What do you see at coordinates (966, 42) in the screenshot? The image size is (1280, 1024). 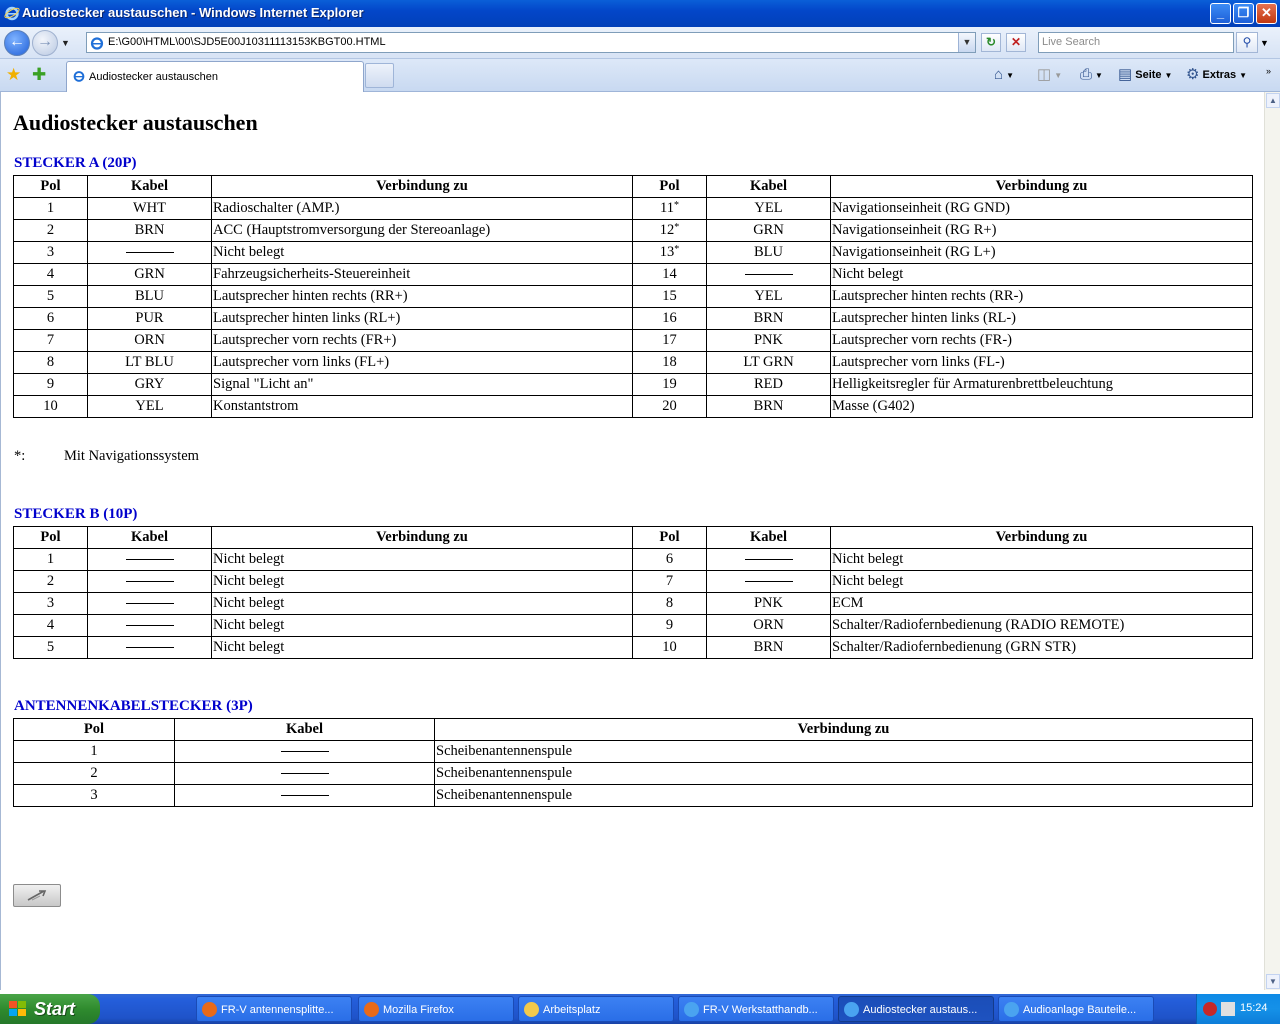 I see `address-dropdown-icon: ▼` at bounding box center [966, 42].